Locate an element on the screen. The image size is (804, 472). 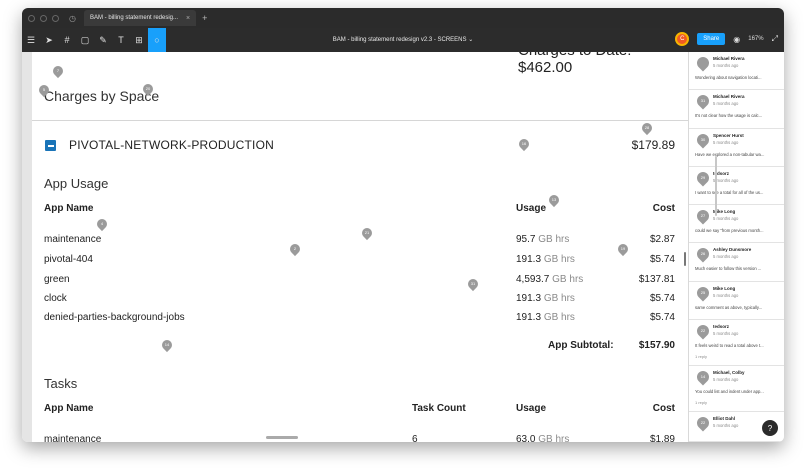
pin-number: 30 is located at coordinates (703, 139).